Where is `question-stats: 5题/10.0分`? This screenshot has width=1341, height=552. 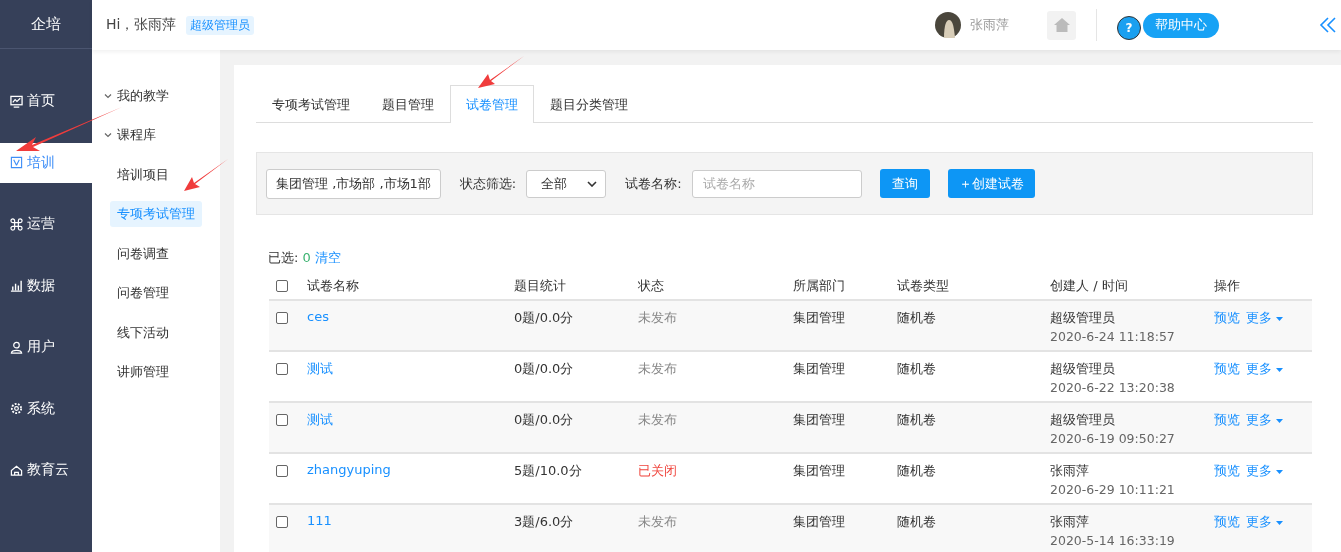
question-stats: 5题/10.0分 is located at coordinates (548, 470).